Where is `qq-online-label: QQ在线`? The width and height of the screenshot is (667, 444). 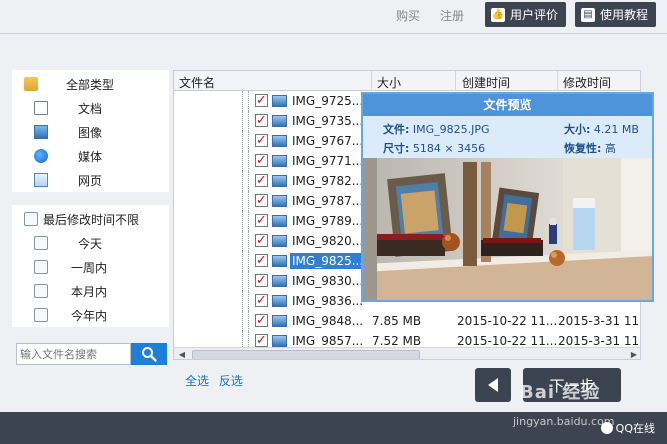
qq-online-label: QQ在线 is located at coordinates (635, 428).